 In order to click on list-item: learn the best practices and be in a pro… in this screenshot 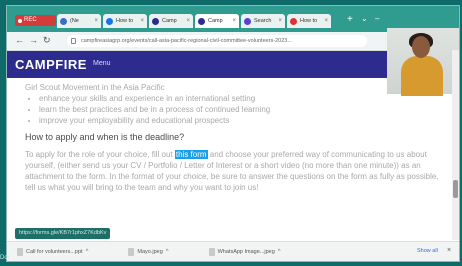, I will do `click(242, 109)`.